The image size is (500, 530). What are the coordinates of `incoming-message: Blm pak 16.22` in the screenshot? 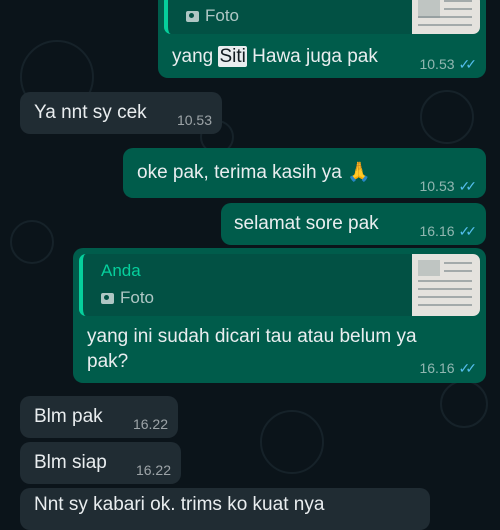 It's located at (99, 417).